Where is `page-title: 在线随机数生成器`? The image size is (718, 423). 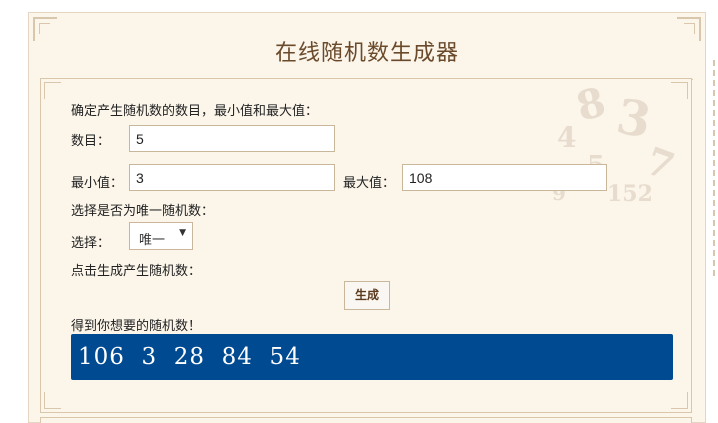
page-title: 在线随机数生成器 is located at coordinates (366, 53).